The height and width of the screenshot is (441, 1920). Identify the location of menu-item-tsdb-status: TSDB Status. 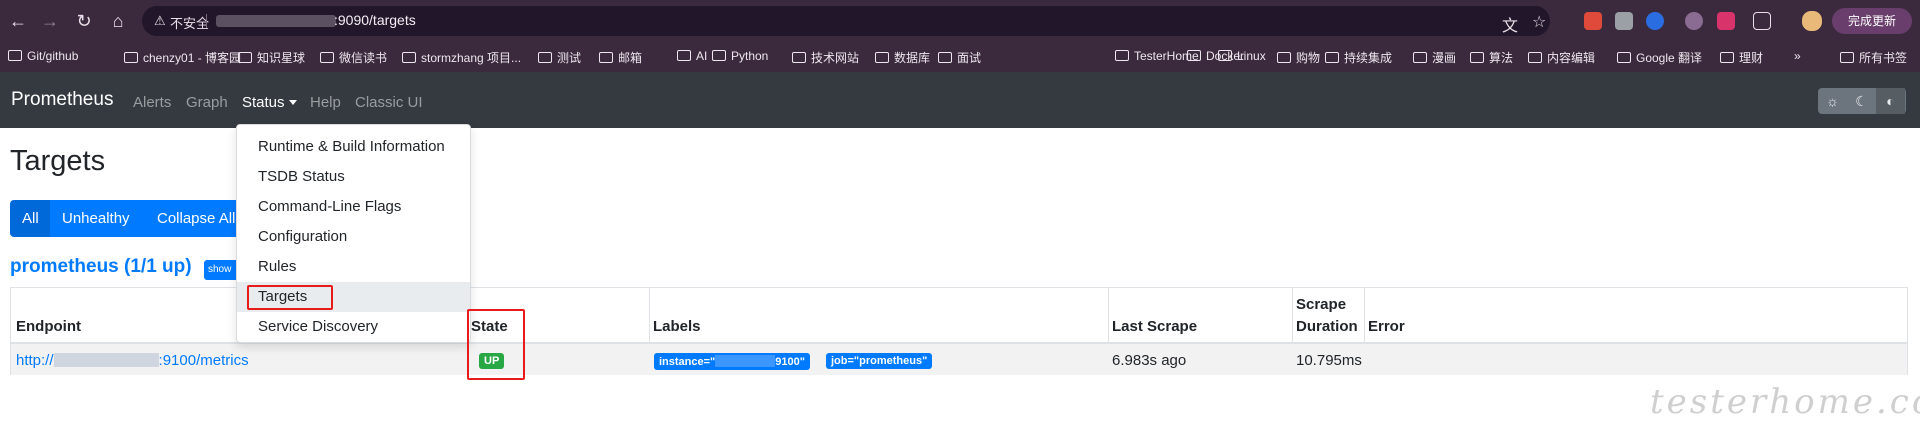
(353, 177).